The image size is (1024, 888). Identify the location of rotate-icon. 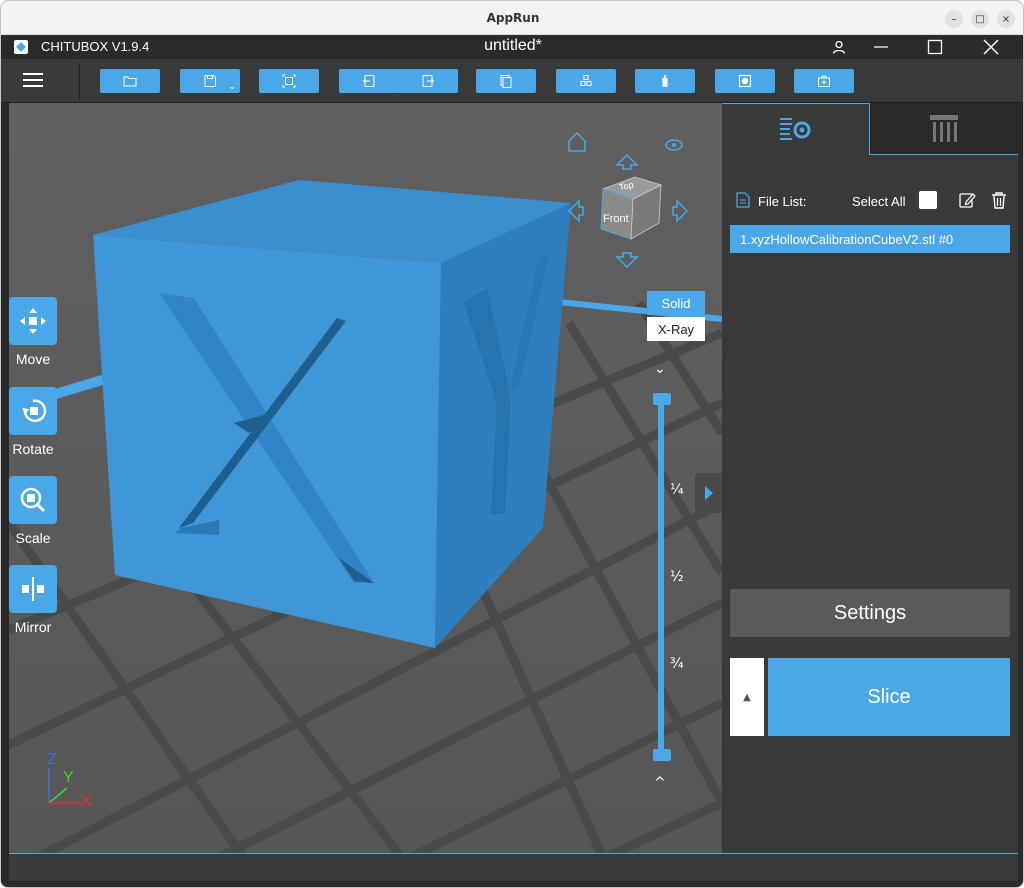
(33, 411).